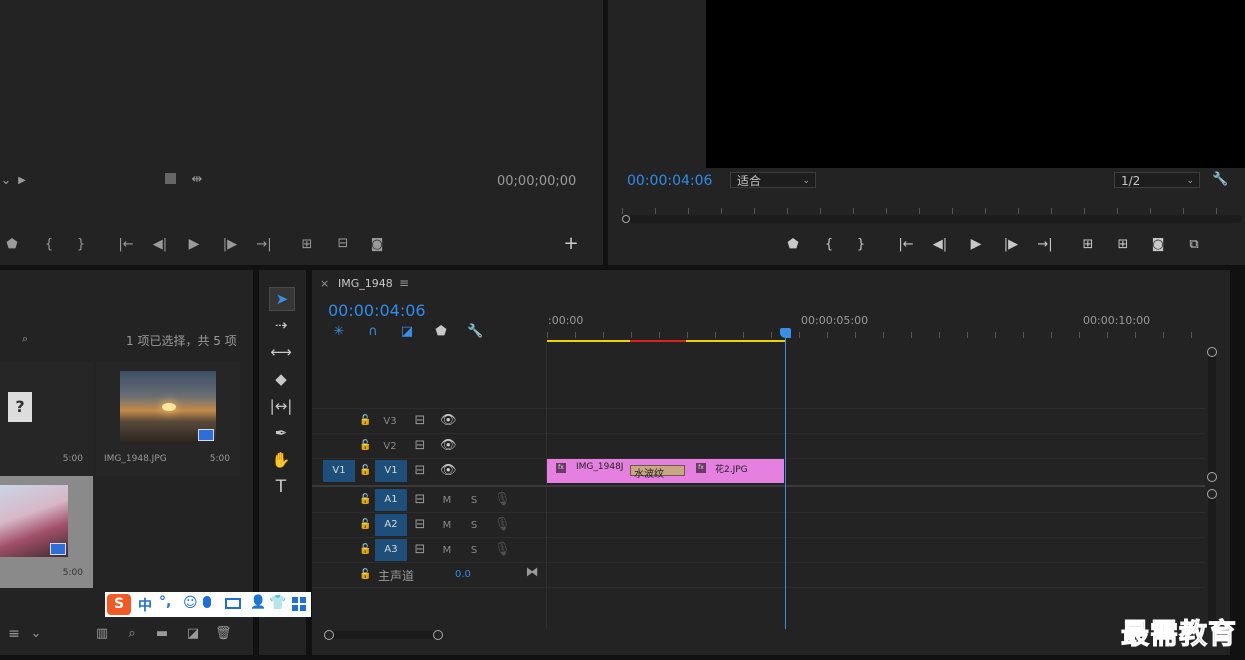  Describe the element at coordinates (773, 180) in the screenshot. I see `fit-select: 适合 ⌄` at that location.